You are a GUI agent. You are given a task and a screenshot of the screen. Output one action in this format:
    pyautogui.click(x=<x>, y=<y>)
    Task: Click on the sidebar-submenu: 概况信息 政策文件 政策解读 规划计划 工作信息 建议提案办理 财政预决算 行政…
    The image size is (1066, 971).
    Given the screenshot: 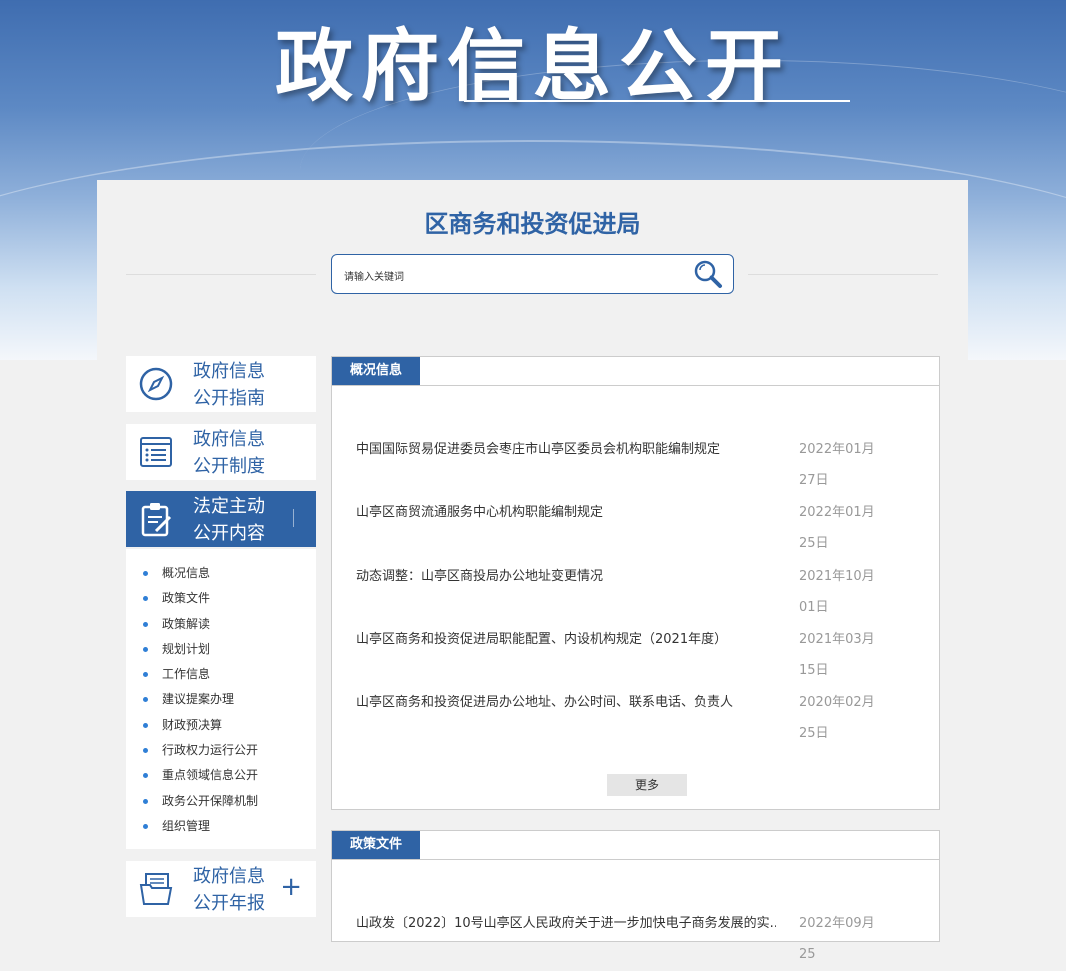 What is the action you would take?
    pyautogui.click(x=221, y=699)
    